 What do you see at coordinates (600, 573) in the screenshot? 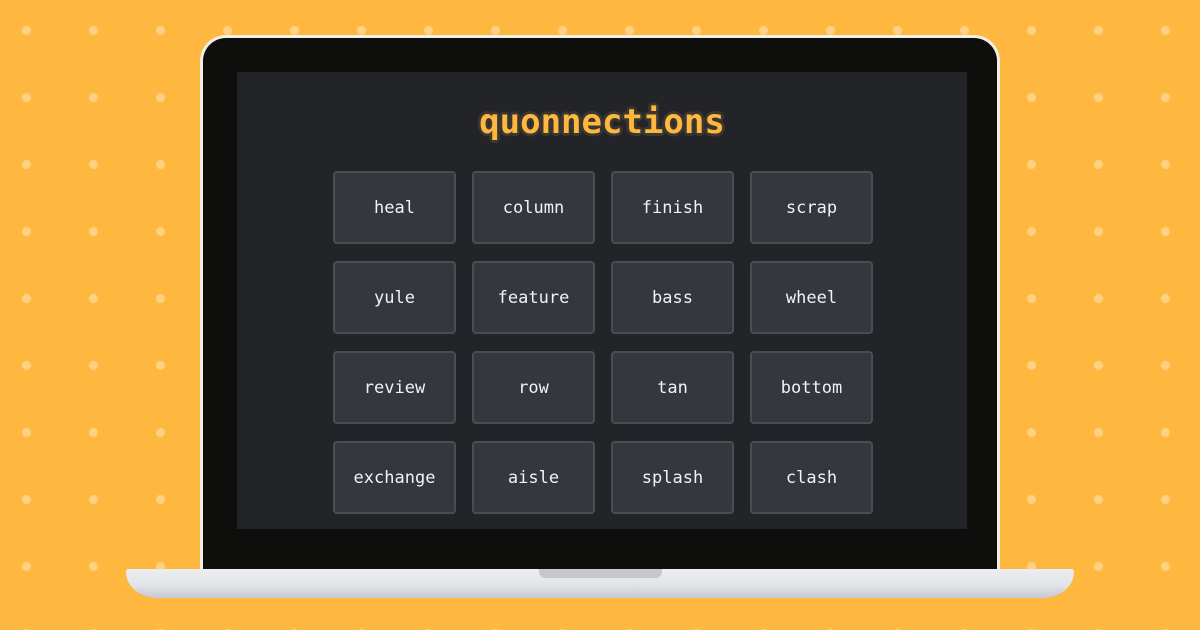
I see `laptop-notch` at bounding box center [600, 573].